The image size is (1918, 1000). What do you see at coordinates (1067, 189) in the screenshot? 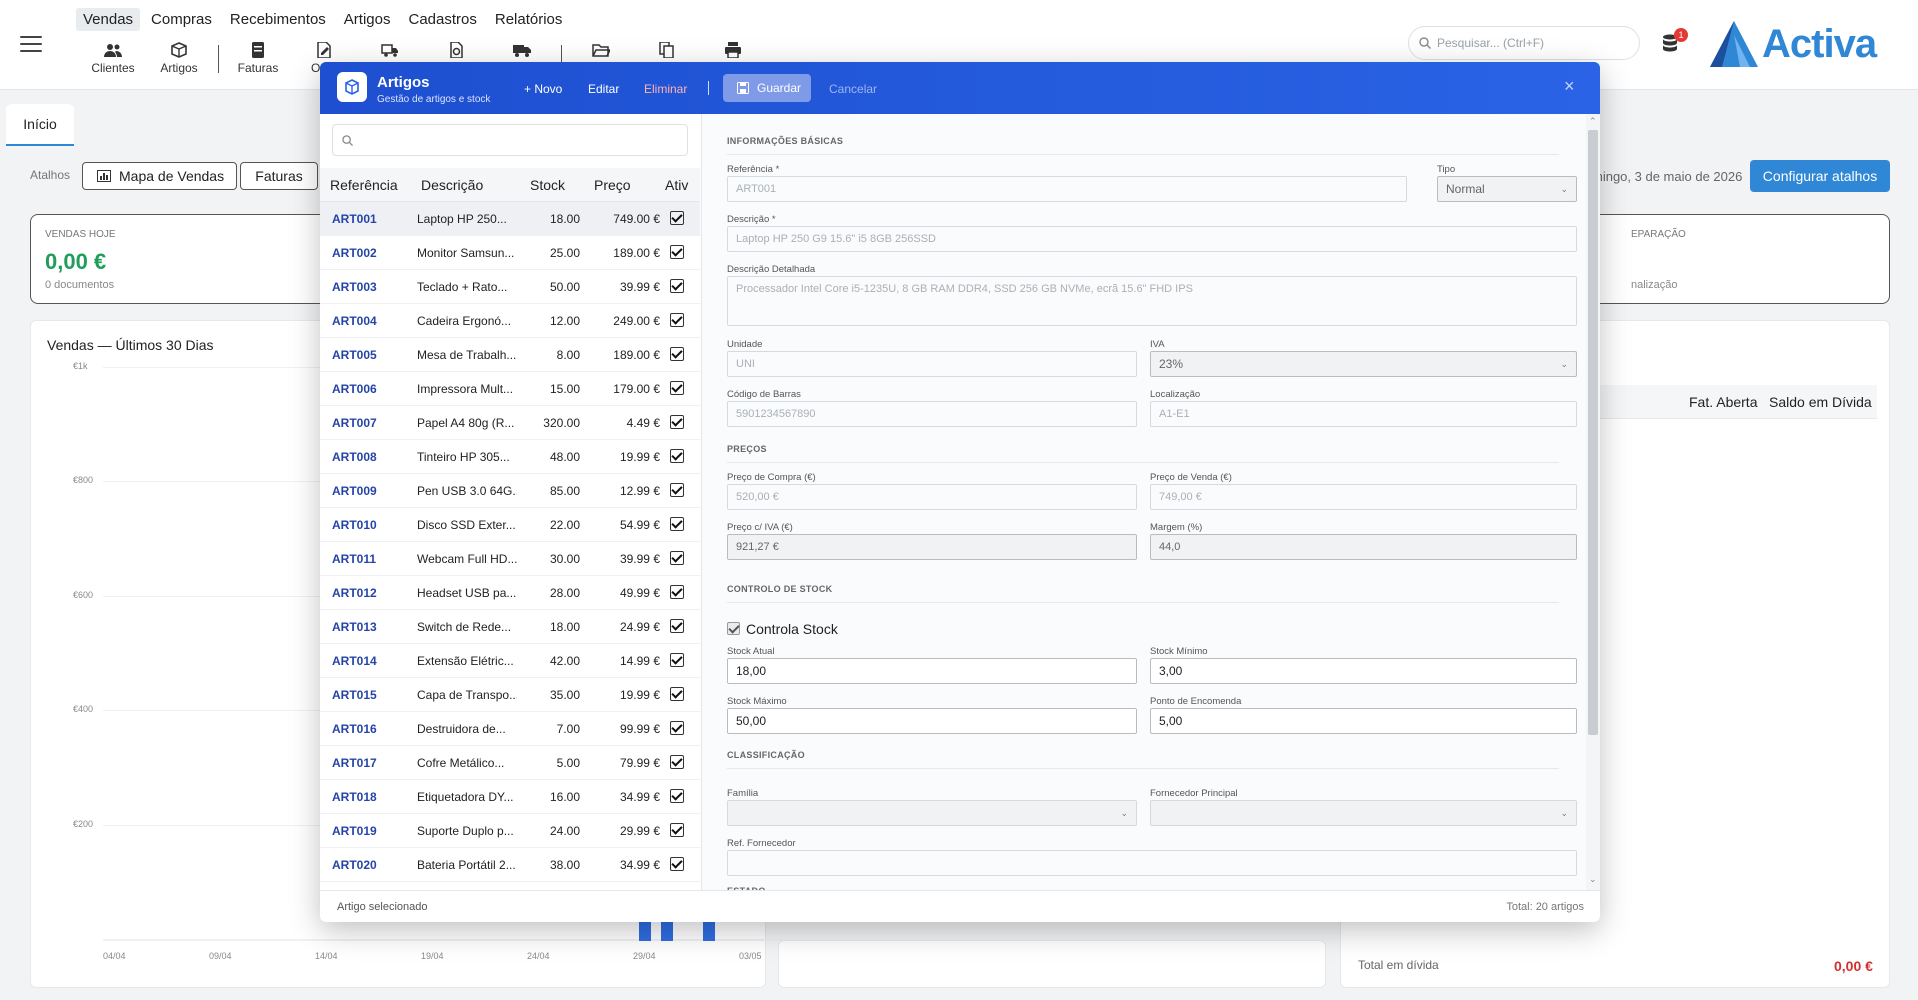
I see `referencia-input: ART001` at bounding box center [1067, 189].